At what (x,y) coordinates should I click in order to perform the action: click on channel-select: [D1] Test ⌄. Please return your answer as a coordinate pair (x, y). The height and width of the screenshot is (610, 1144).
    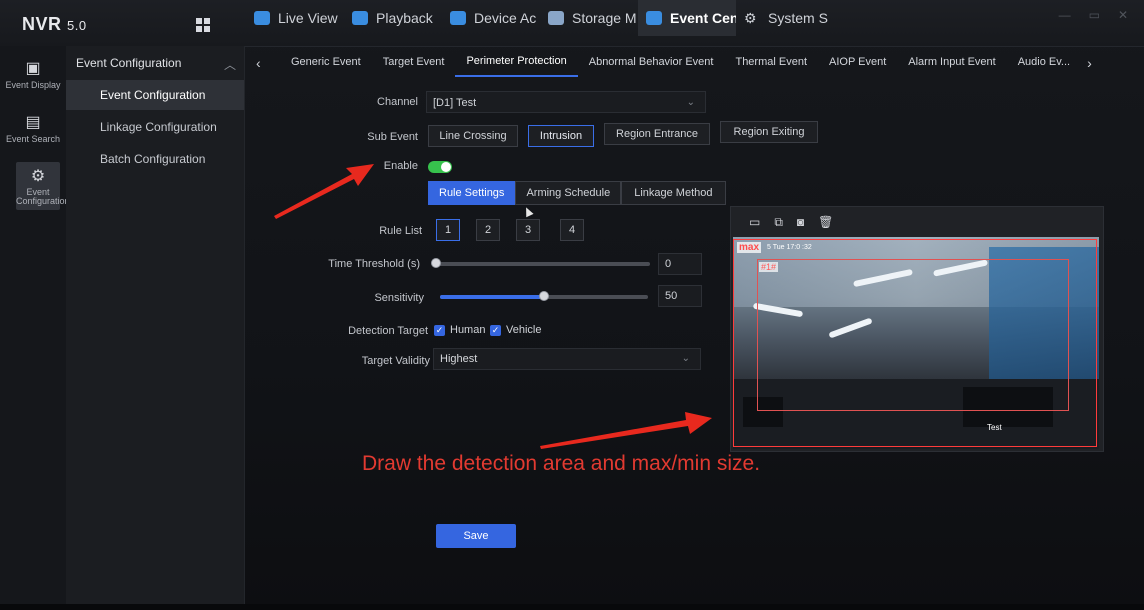
    Looking at the image, I should click on (566, 102).